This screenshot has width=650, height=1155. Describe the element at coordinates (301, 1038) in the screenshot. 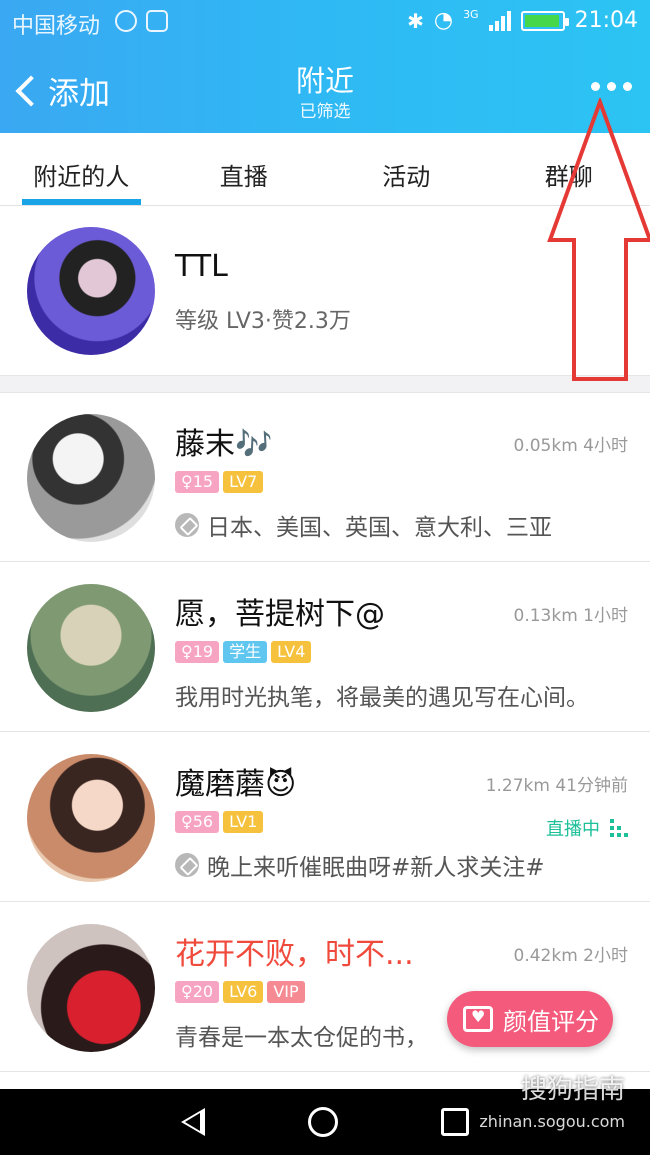

I see `desc-text: 青春是一本太仓促的书，` at that location.